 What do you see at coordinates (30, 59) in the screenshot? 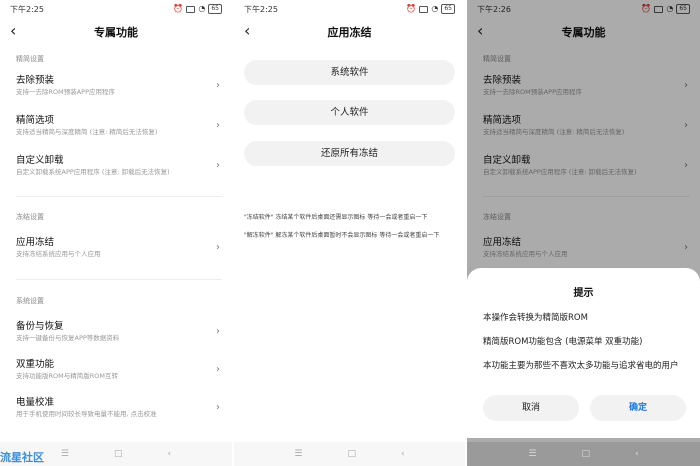
I see `section-header: 精简设置` at bounding box center [30, 59].